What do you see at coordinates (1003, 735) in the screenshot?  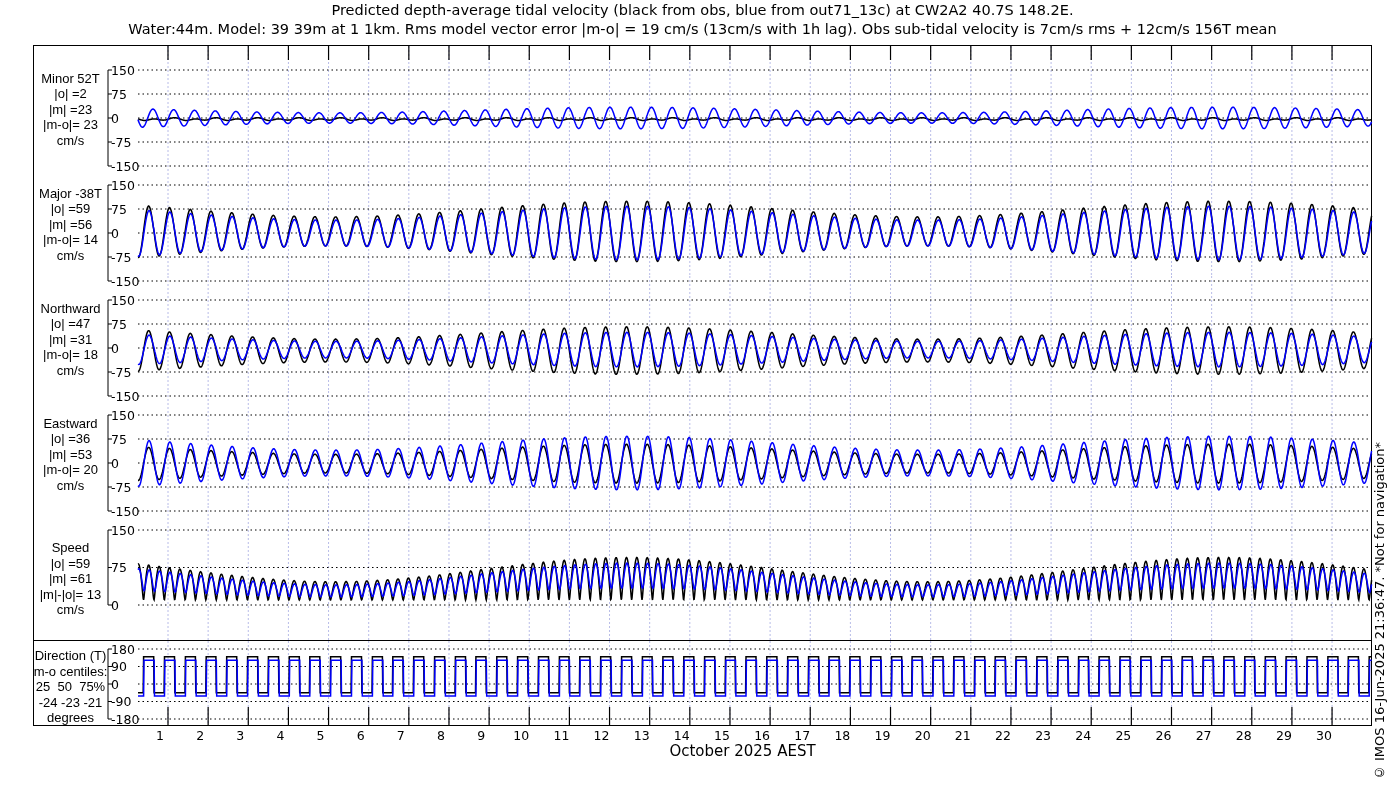 I see `day-label: 22` at bounding box center [1003, 735].